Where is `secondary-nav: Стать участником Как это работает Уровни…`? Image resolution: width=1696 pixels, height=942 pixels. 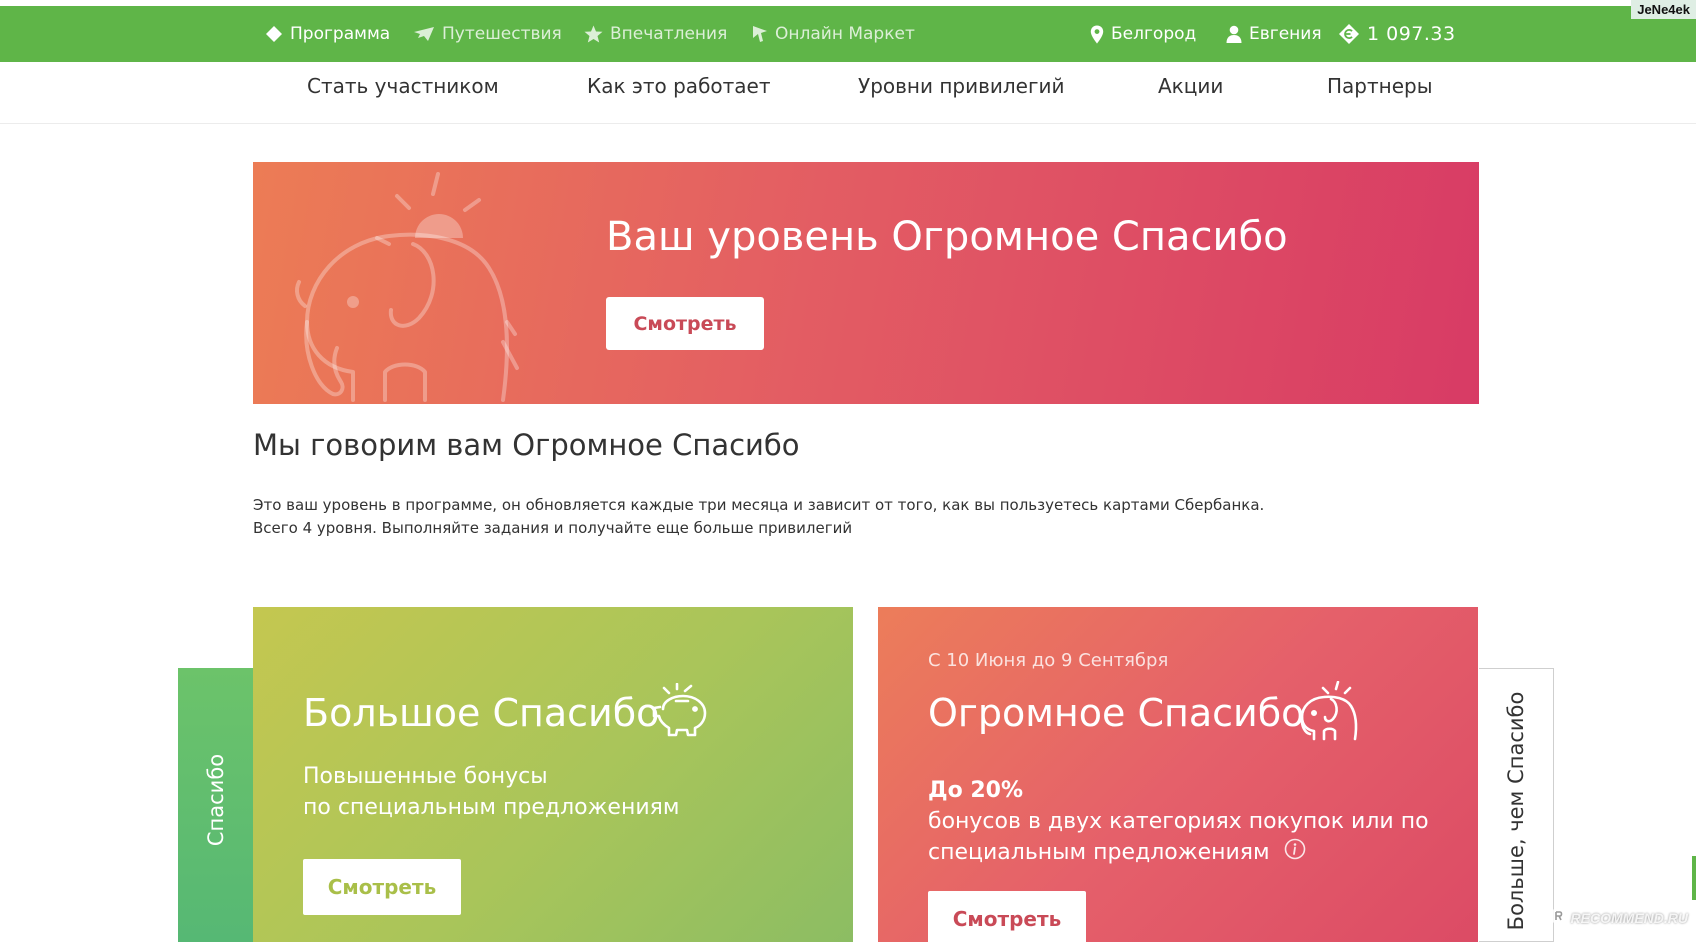 secondary-nav: Стать участником Как это работает Уровни… is located at coordinates (848, 93).